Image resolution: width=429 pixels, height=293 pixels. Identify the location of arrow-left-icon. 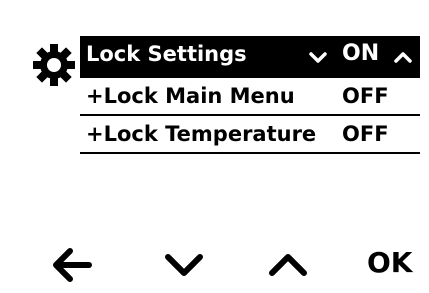
(72, 265).